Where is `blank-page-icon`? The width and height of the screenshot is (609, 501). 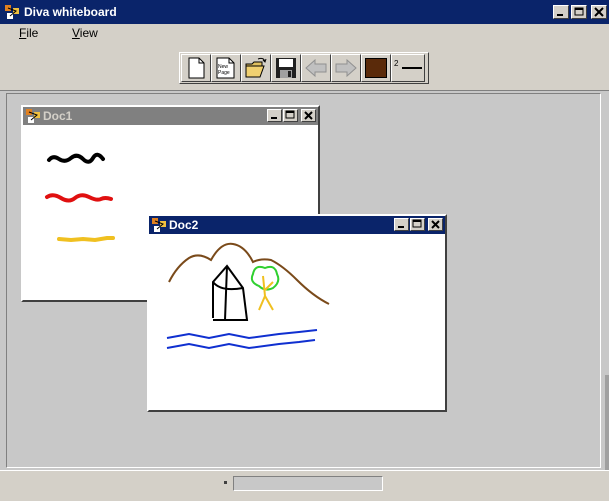
blank-page-icon is located at coordinates (196, 68).